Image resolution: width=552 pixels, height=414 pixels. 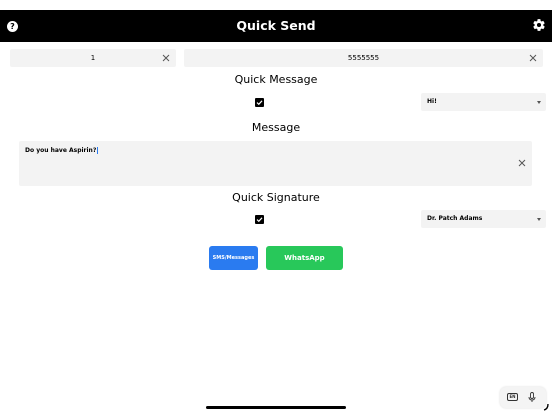 I want to click on quick-signature-checkbox, so click(x=259, y=219).